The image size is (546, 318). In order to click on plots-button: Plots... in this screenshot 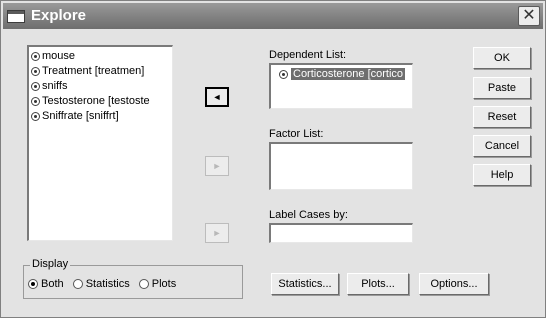, I will do `click(378, 284)`.